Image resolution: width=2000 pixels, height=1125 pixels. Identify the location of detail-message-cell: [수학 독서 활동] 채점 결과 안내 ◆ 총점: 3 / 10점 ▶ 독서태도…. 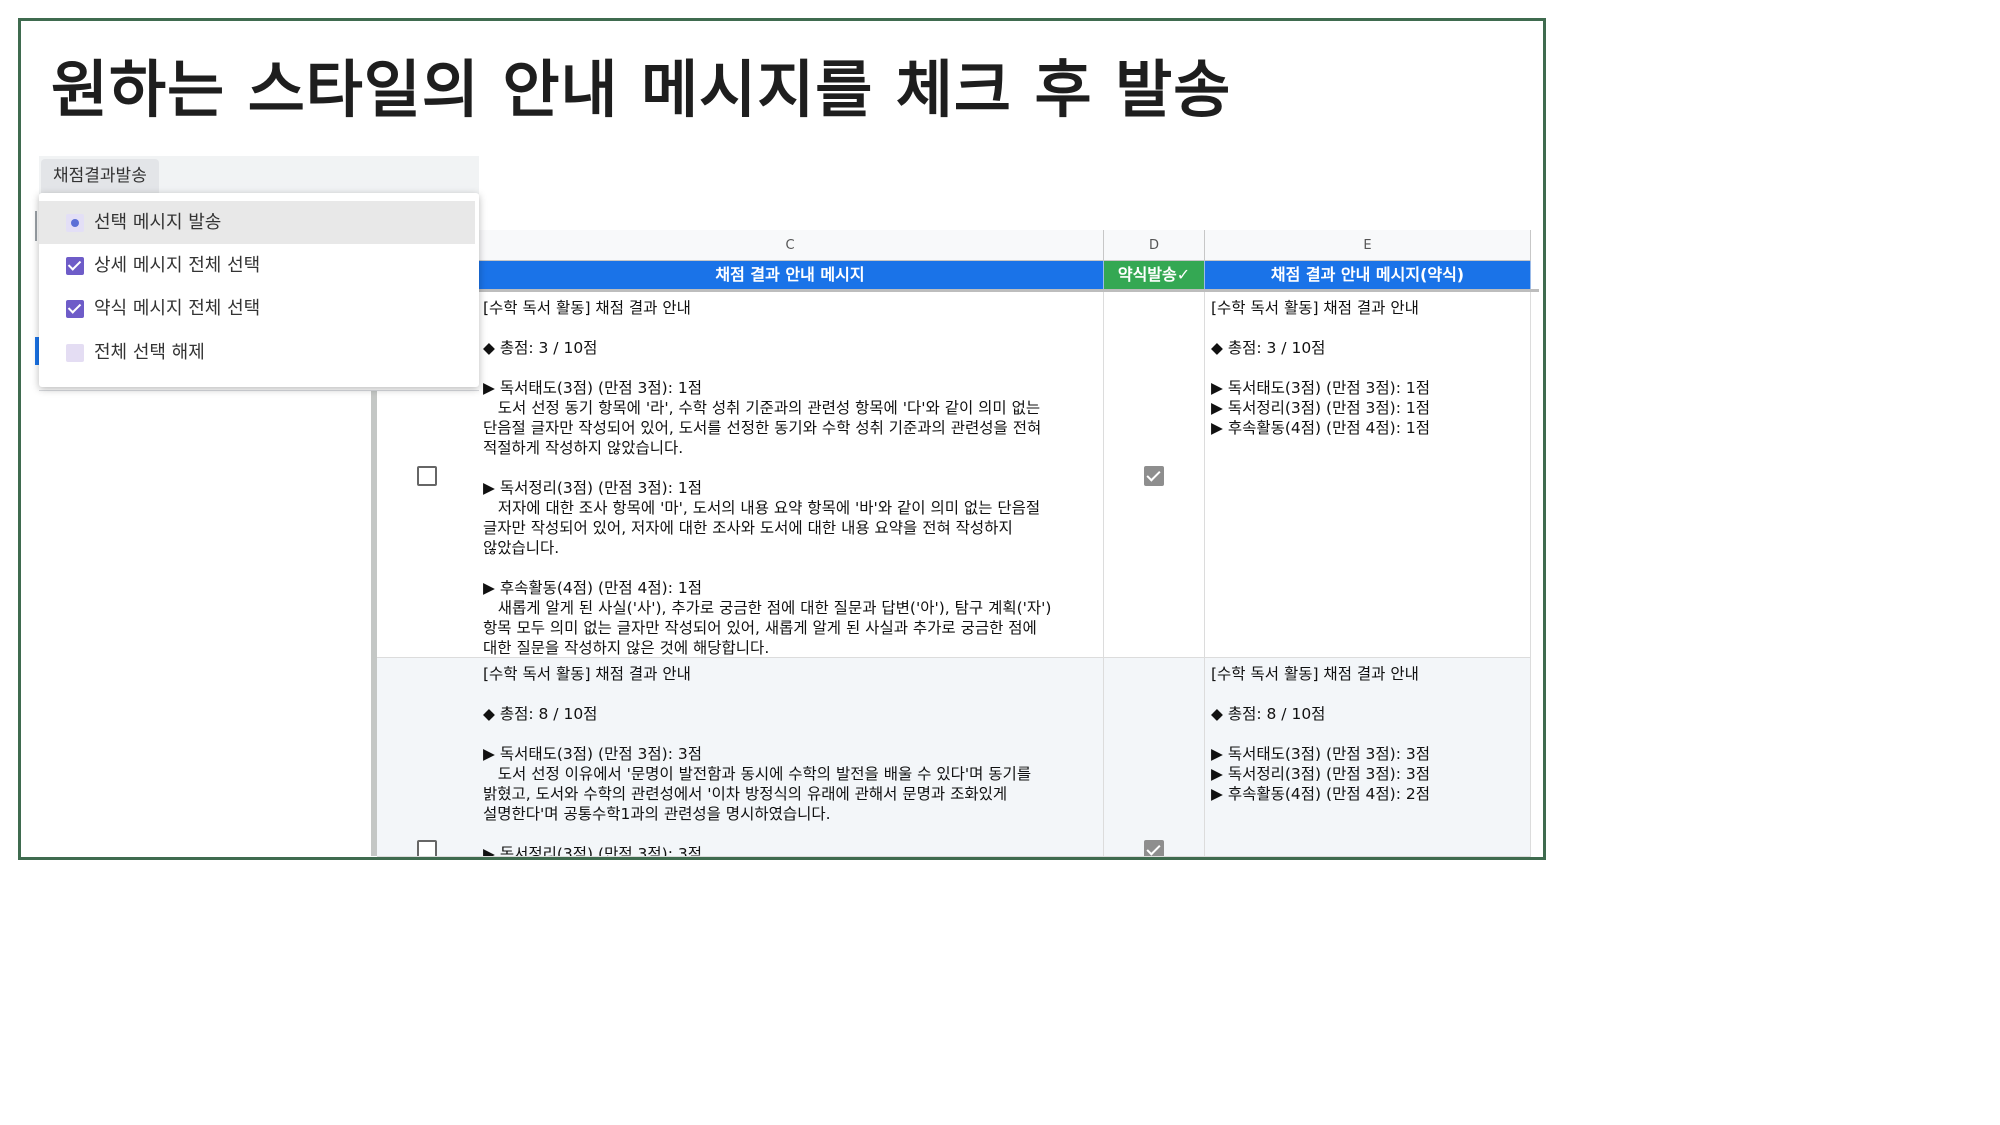
(790, 475).